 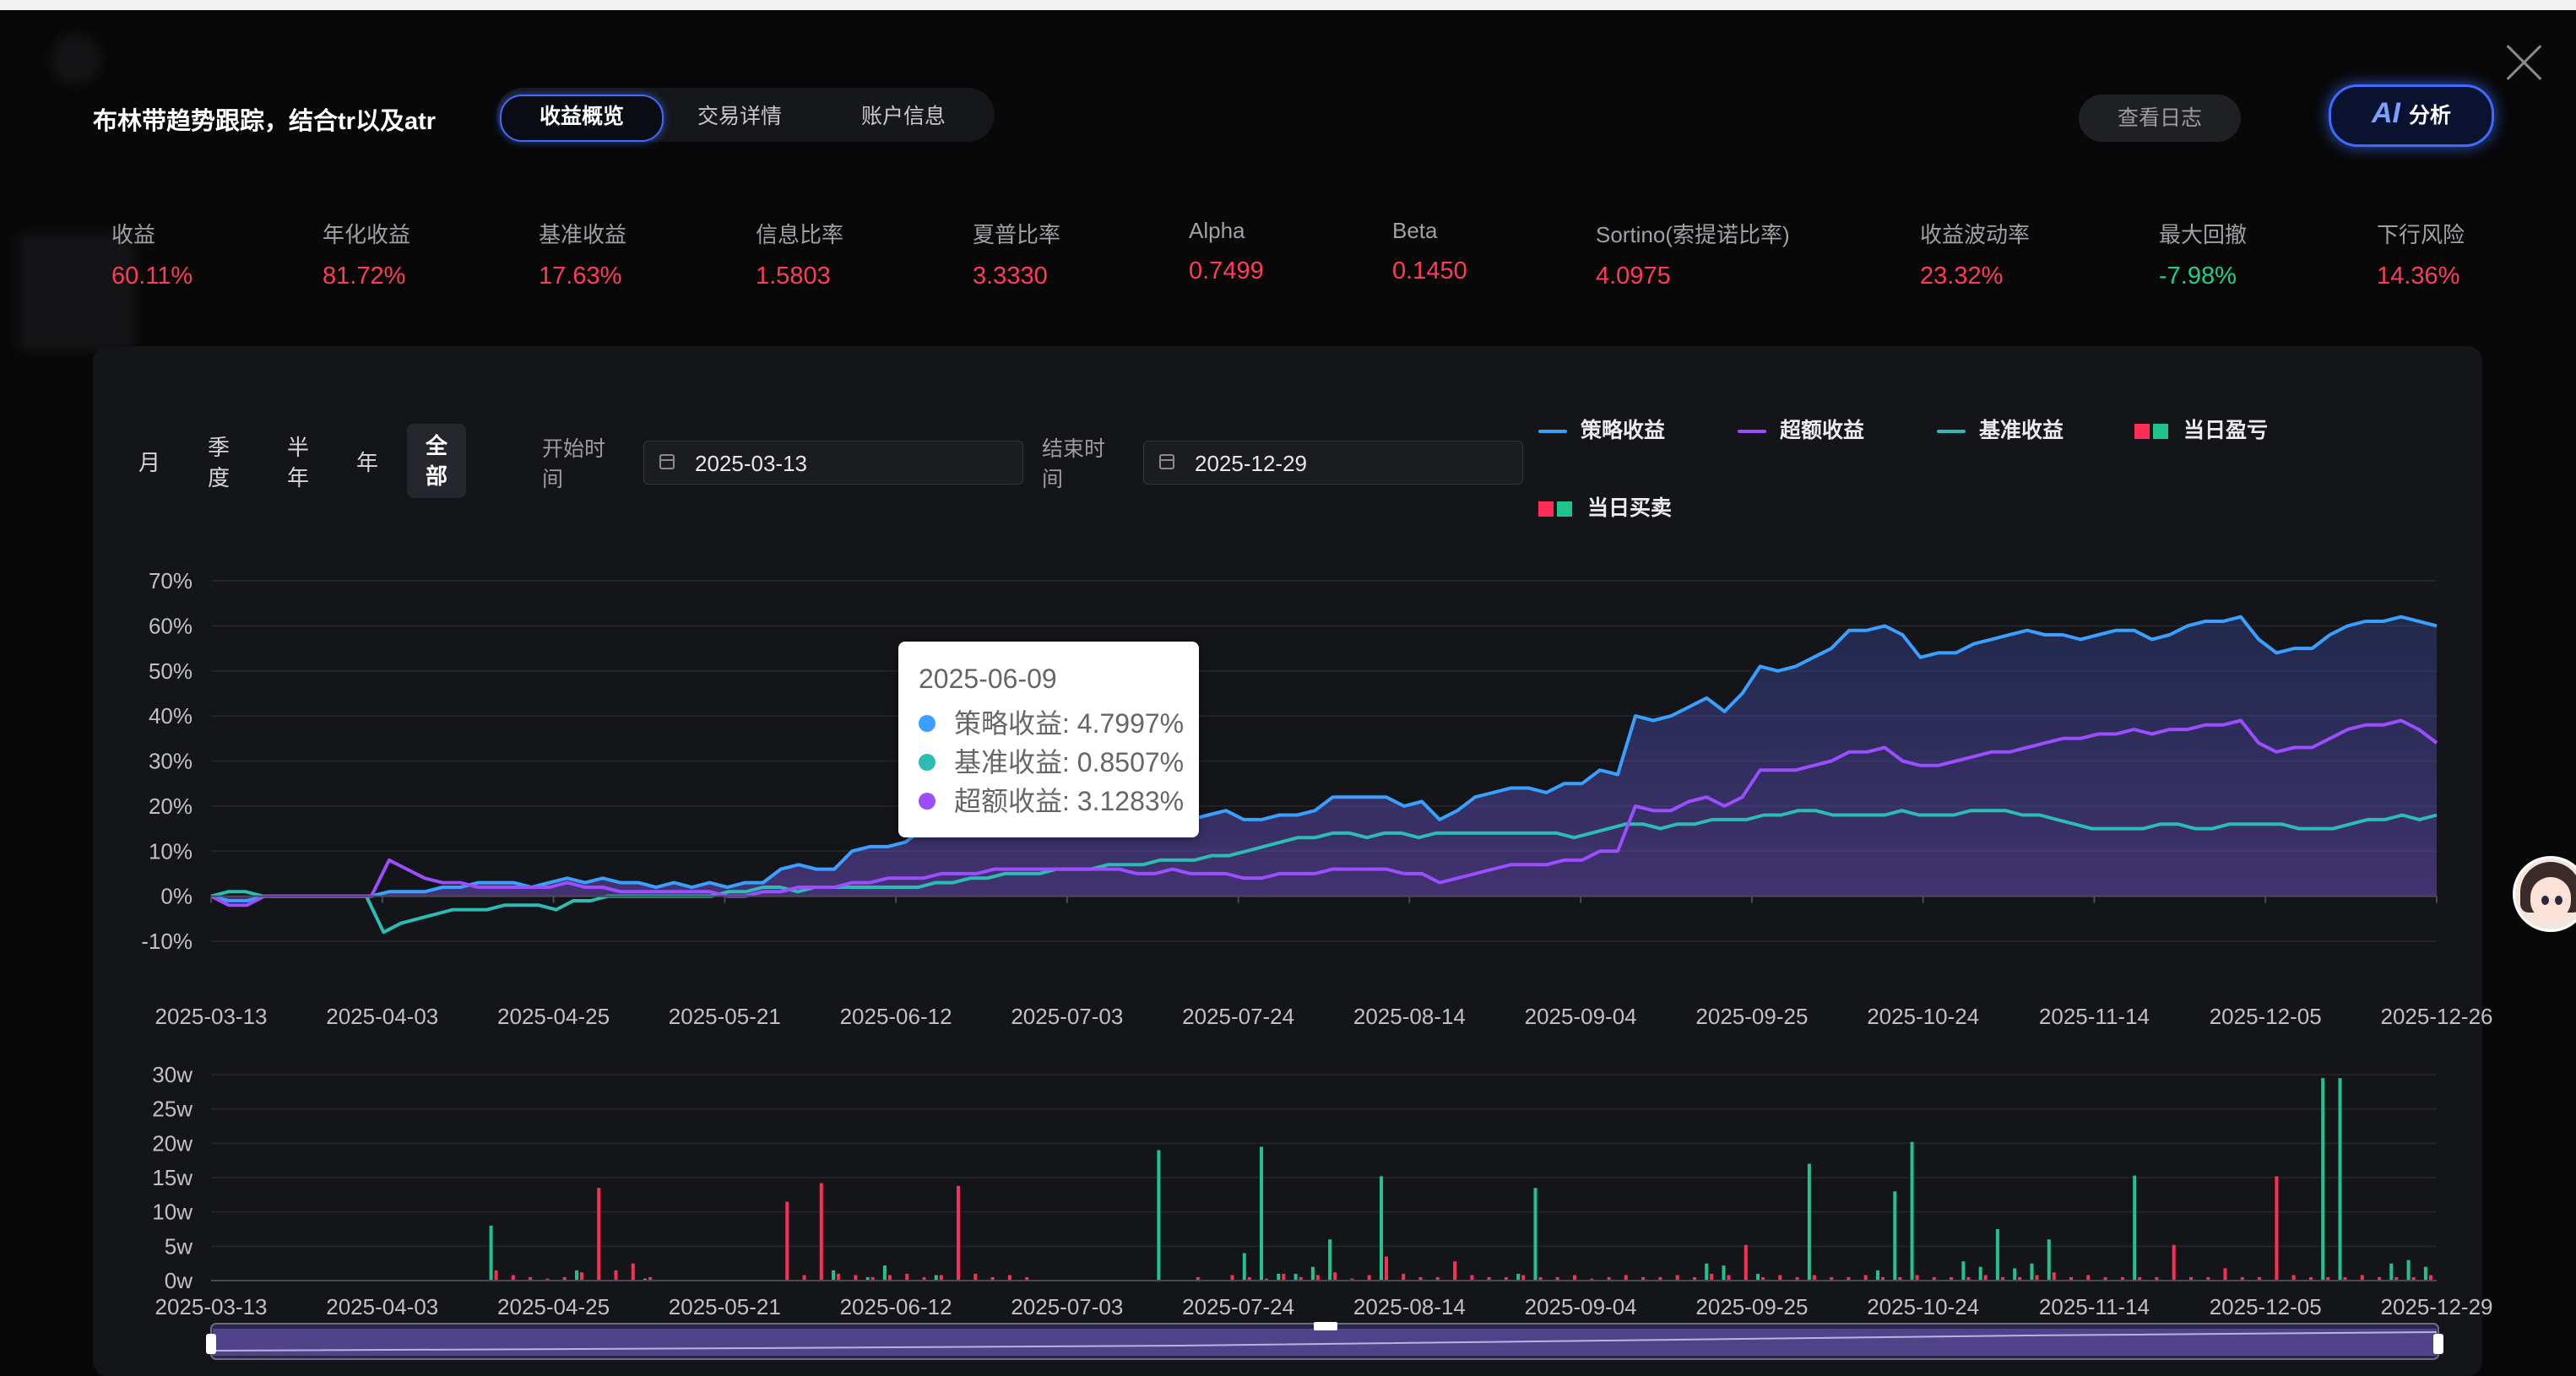 I want to click on y-tick-label: 25w, so click(x=173, y=1109).